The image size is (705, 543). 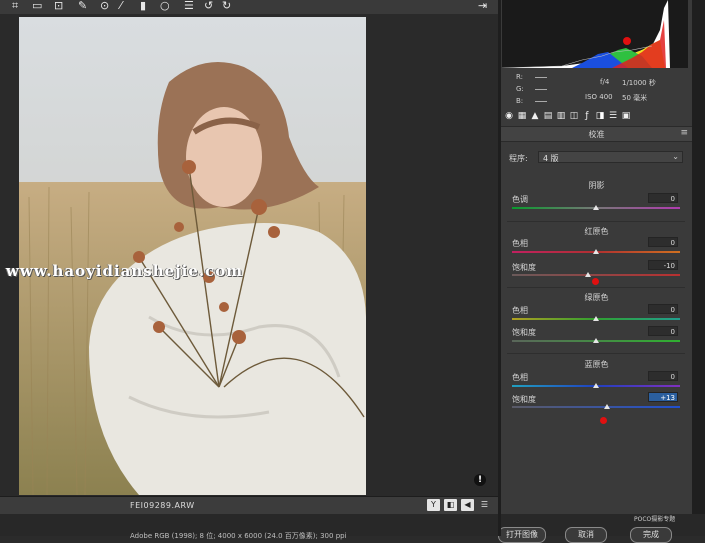 What do you see at coordinates (551, 158) in the screenshot?
I see `process-value: 4 版` at bounding box center [551, 158].